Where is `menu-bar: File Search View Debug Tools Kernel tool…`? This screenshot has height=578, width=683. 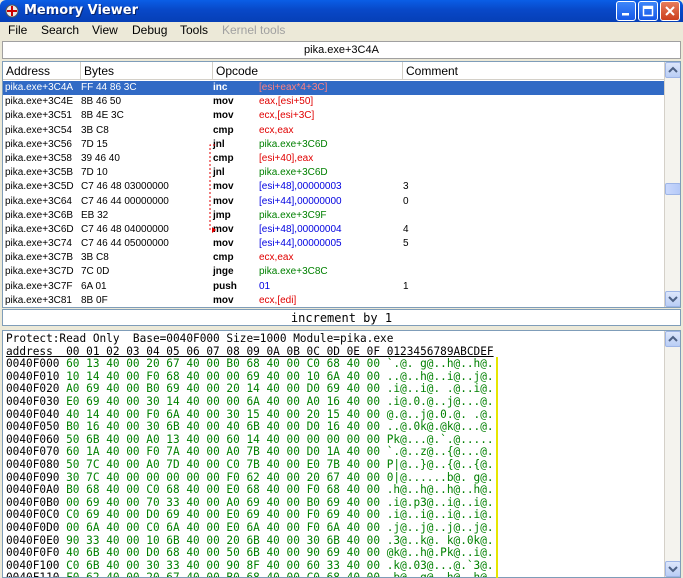 menu-bar: File Search View Debug Tools Kernel tool… is located at coordinates (341, 31).